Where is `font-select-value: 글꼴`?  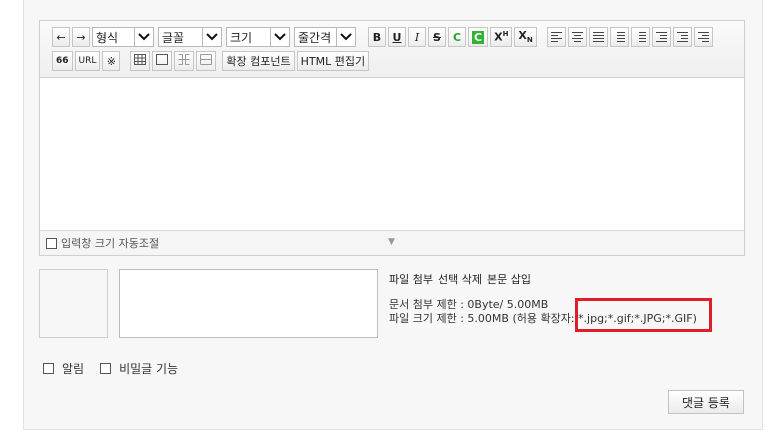
font-select-value: 글꼴 is located at coordinates (173, 37).